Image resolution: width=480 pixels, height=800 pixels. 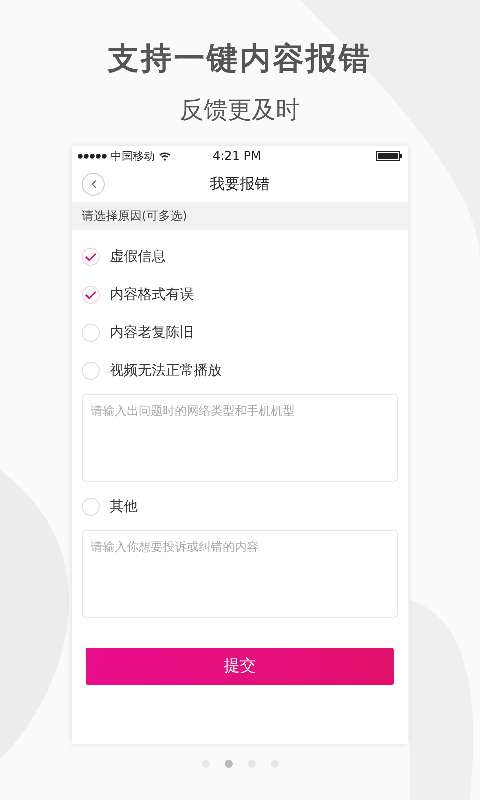 What do you see at coordinates (124, 507) in the screenshot?
I see `option-label: 其他` at bounding box center [124, 507].